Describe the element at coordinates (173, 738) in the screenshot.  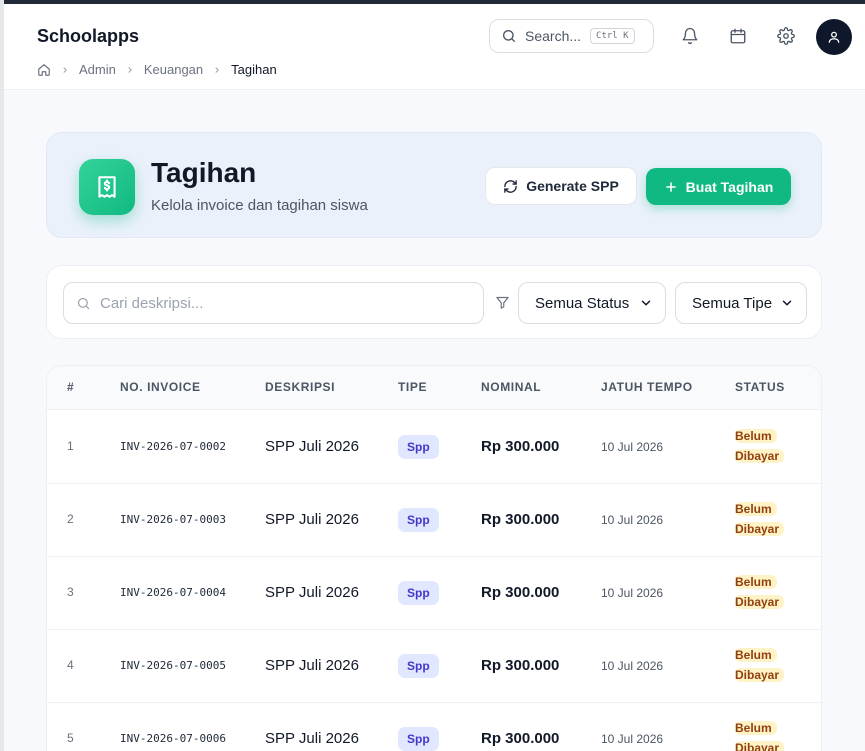
I see `invoice-number: INV-2026-07-0006` at that location.